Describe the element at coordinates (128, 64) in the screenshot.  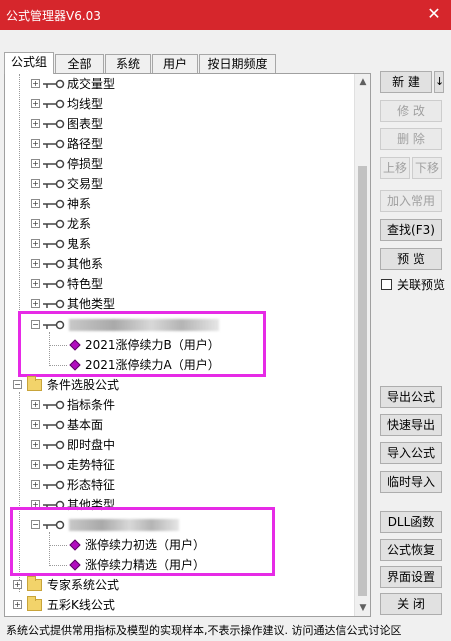
I see `tab-system: 系统` at that location.